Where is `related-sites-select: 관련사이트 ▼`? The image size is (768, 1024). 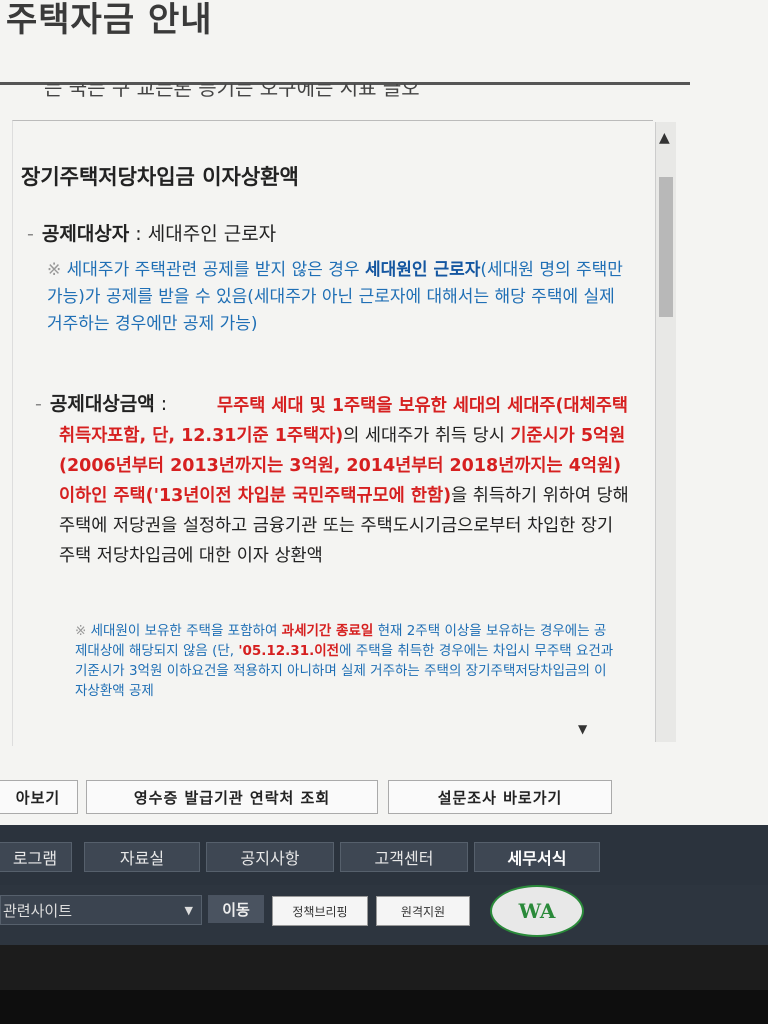
related-sites-select: 관련사이트 ▼ is located at coordinates (101, 910).